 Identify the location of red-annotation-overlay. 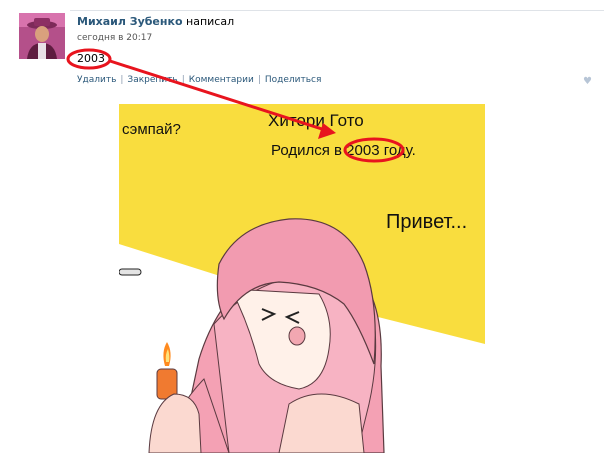
(235, 105).